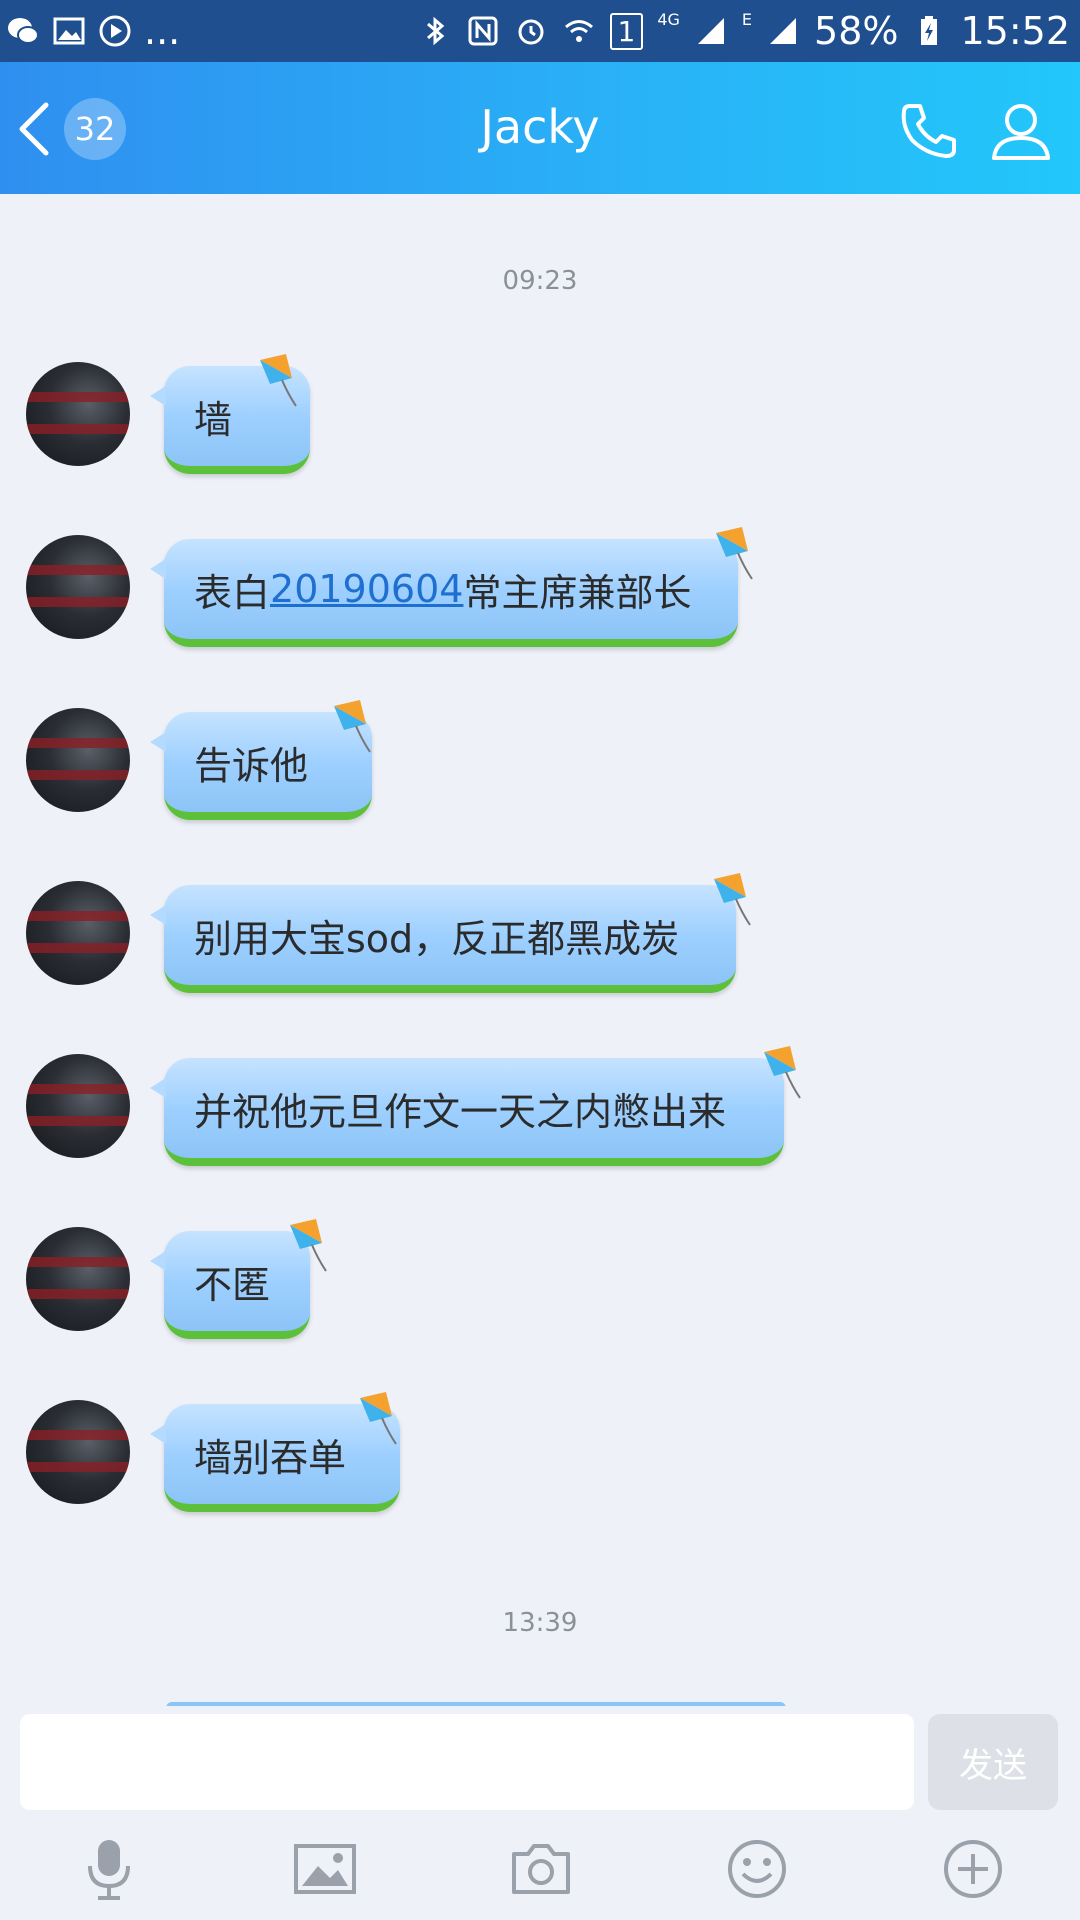 Image resolution: width=1080 pixels, height=1920 pixels. Describe the element at coordinates (437, 938) in the screenshot. I see `message-text: 别用大宝sod，反正都黑成炭` at that location.